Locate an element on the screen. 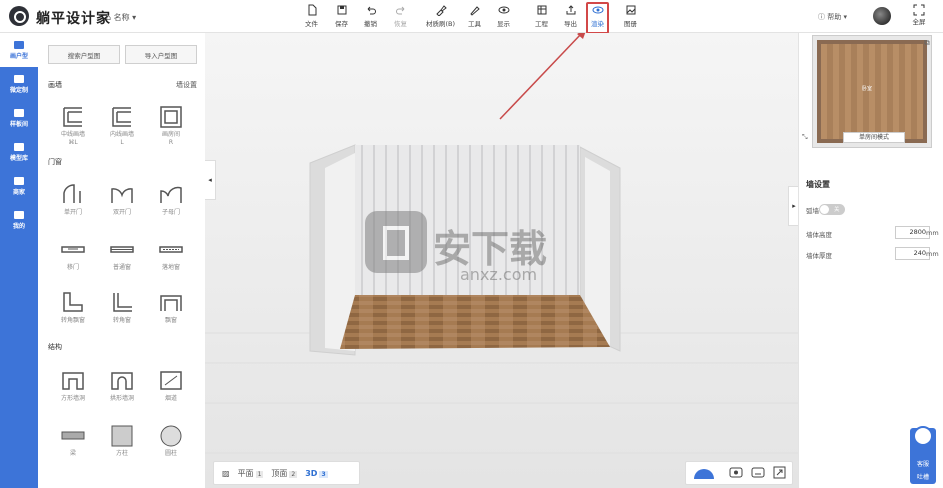 Image resolution: width=943 pixels, height=488 pixels. fullscreen-icon is located at coordinates (919, 10).